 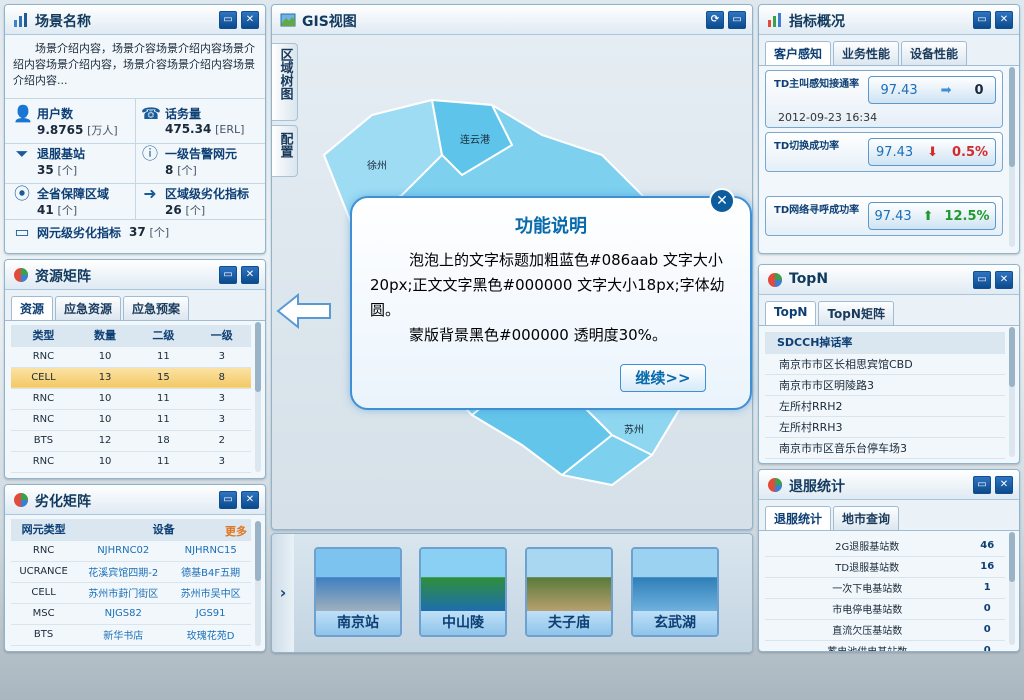 What do you see at coordinates (236, 531) in the screenshot?
I see `more-link: 更多` at bounding box center [236, 531].